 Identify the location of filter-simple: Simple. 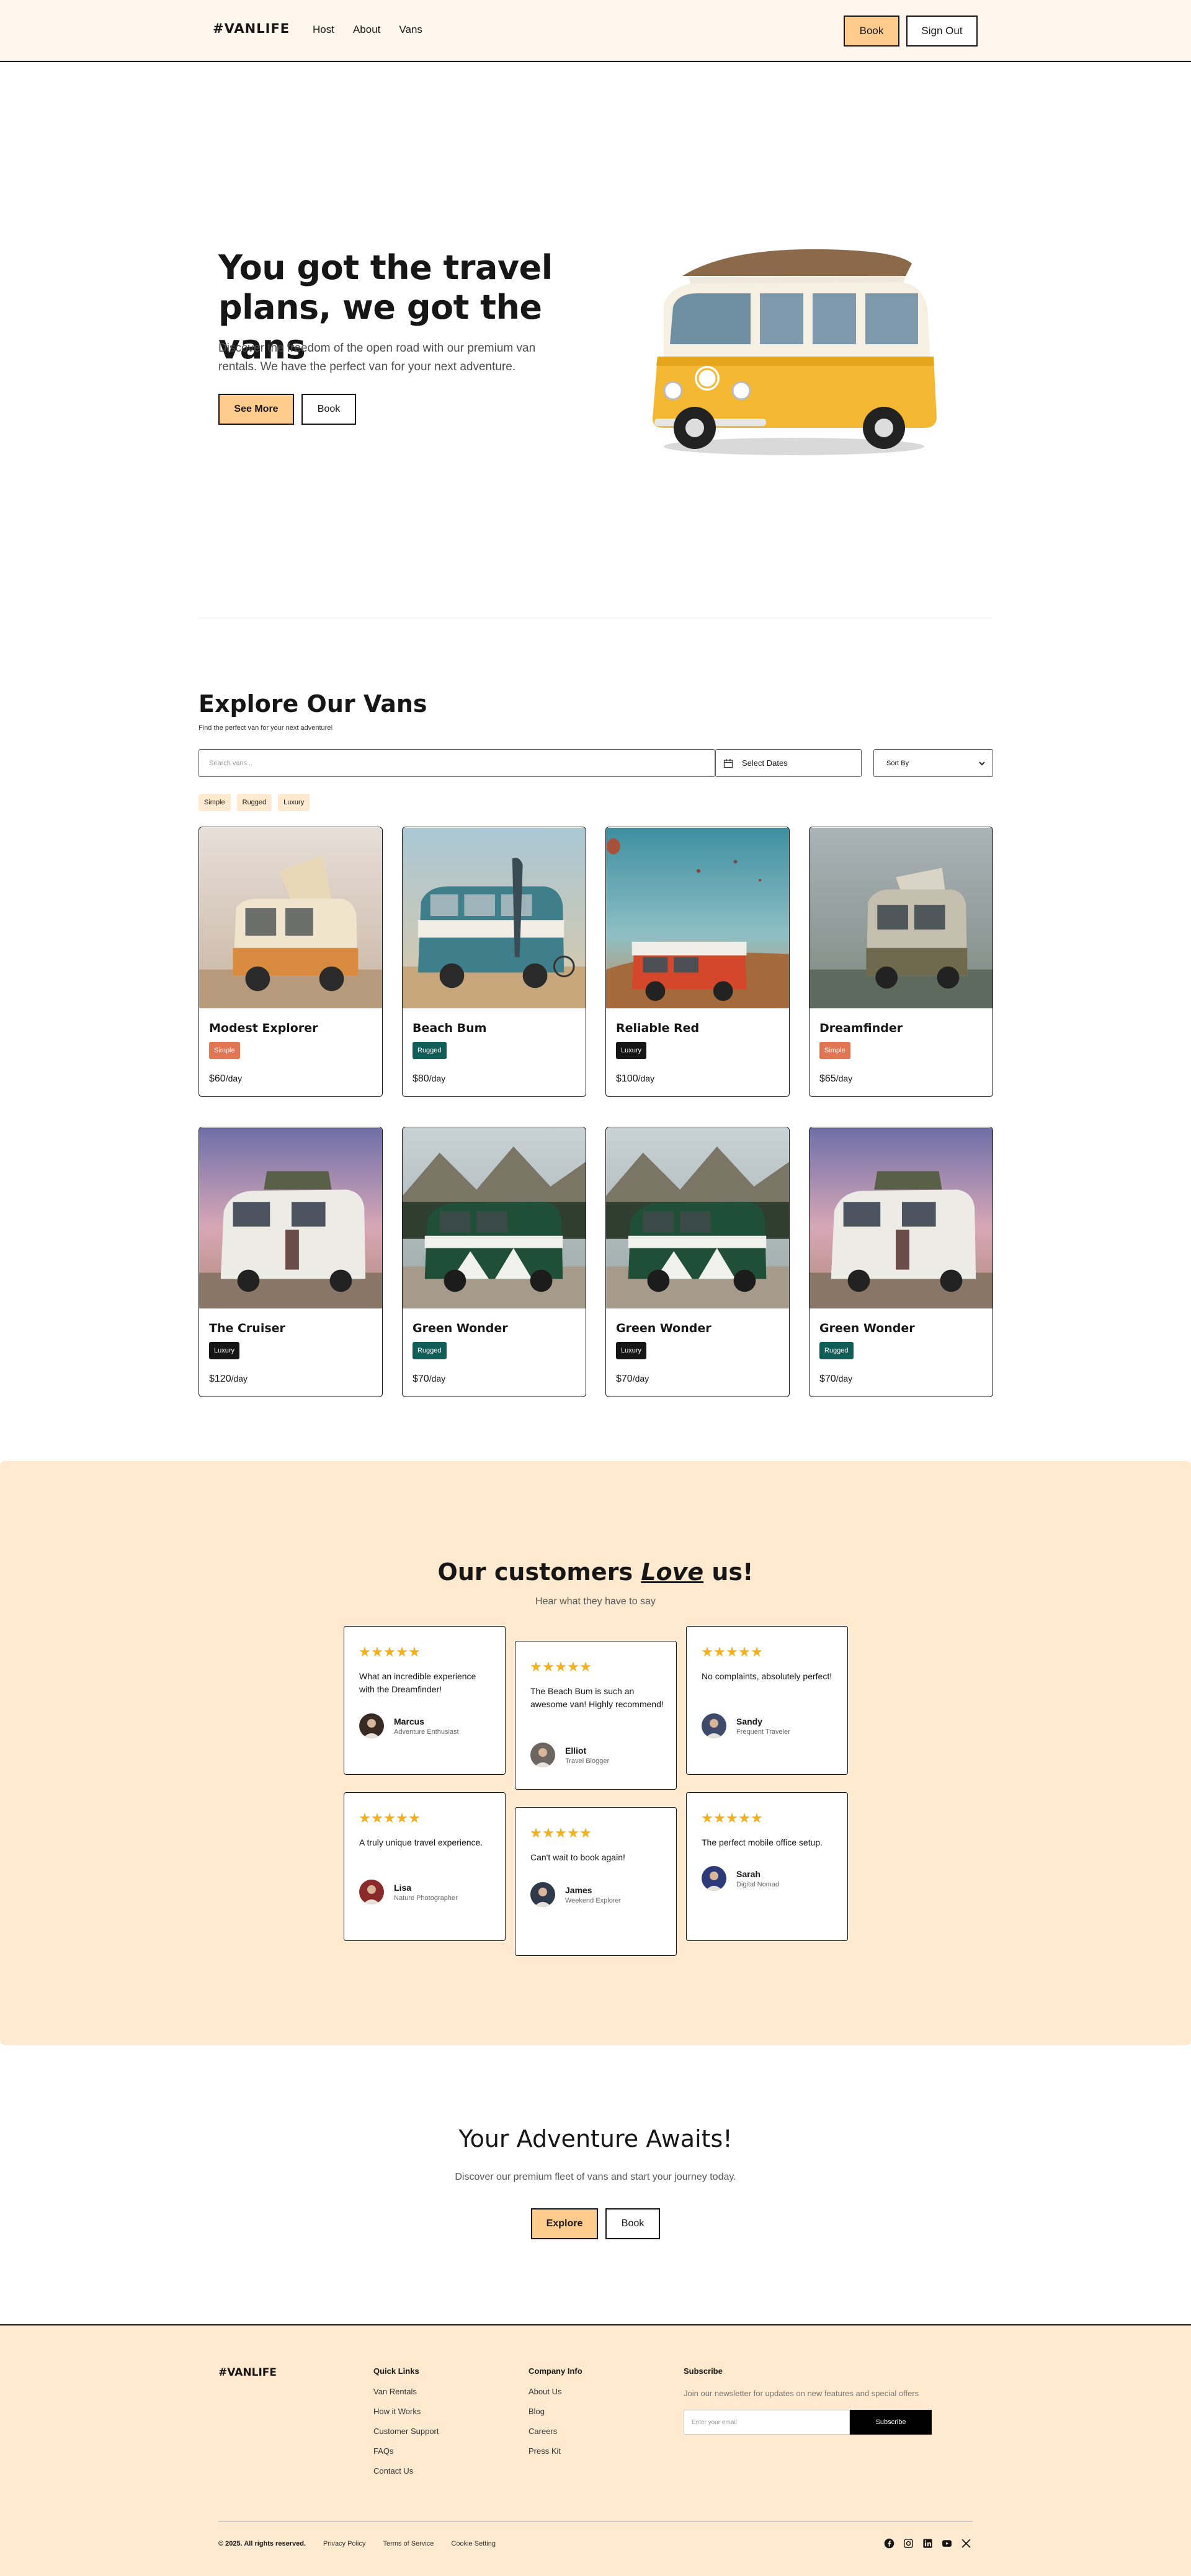
(215, 802).